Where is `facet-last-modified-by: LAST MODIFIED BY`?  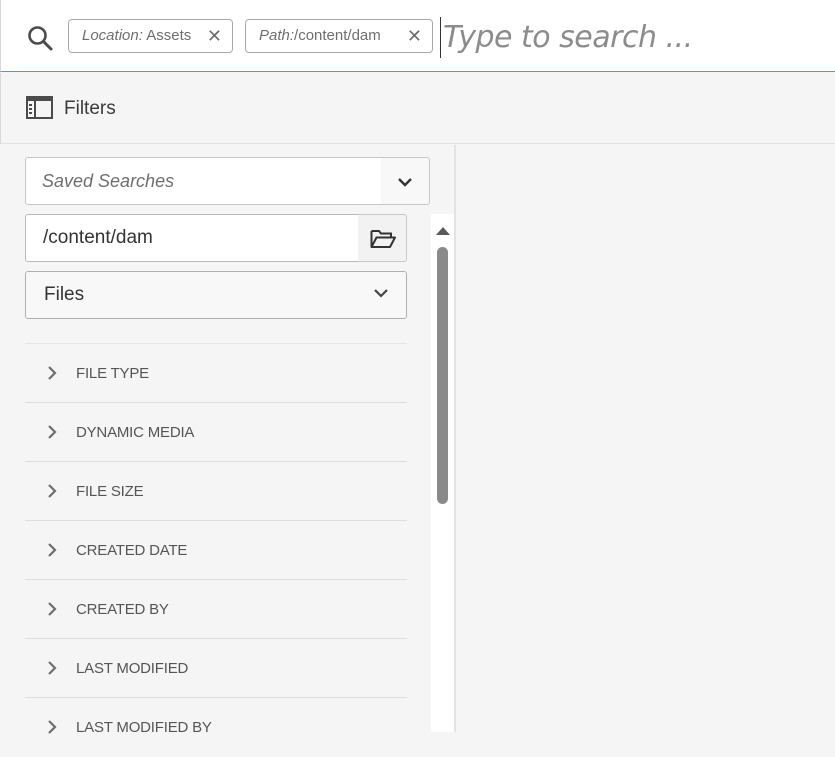 facet-last-modified-by: LAST MODIFIED BY is located at coordinates (216, 726).